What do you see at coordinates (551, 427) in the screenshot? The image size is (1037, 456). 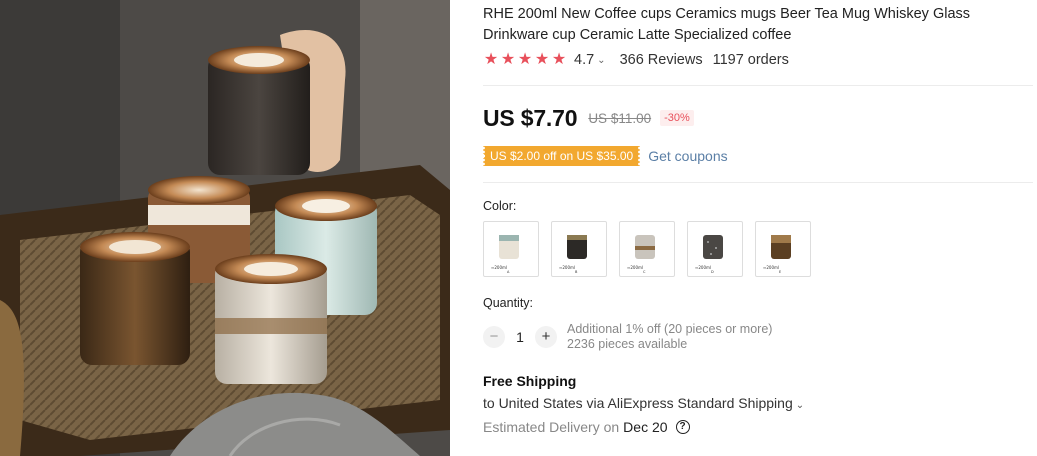 I see `delivery-label: Estimated Delivery on` at bounding box center [551, 427].